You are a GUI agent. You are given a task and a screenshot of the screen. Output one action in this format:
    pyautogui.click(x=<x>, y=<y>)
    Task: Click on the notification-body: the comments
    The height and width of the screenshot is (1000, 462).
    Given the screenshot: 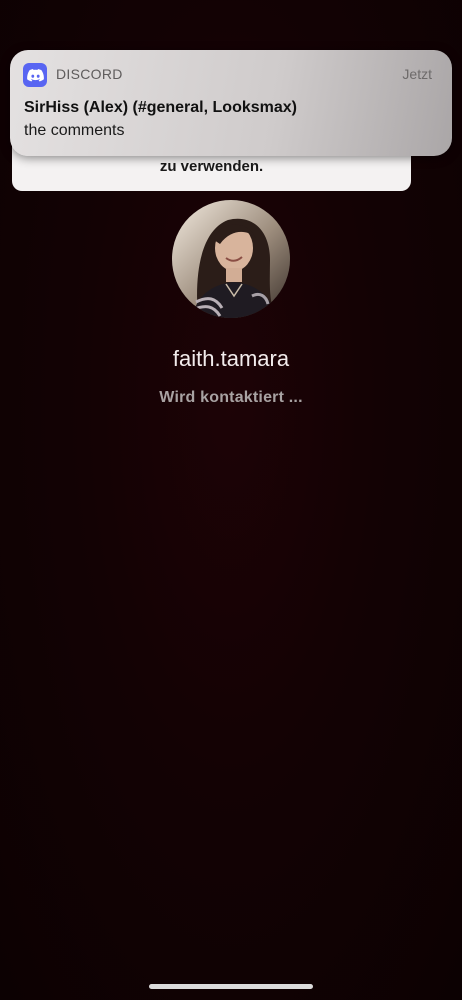 What is the action you would take?
    pyautogui.click(x=74, y=130)
    